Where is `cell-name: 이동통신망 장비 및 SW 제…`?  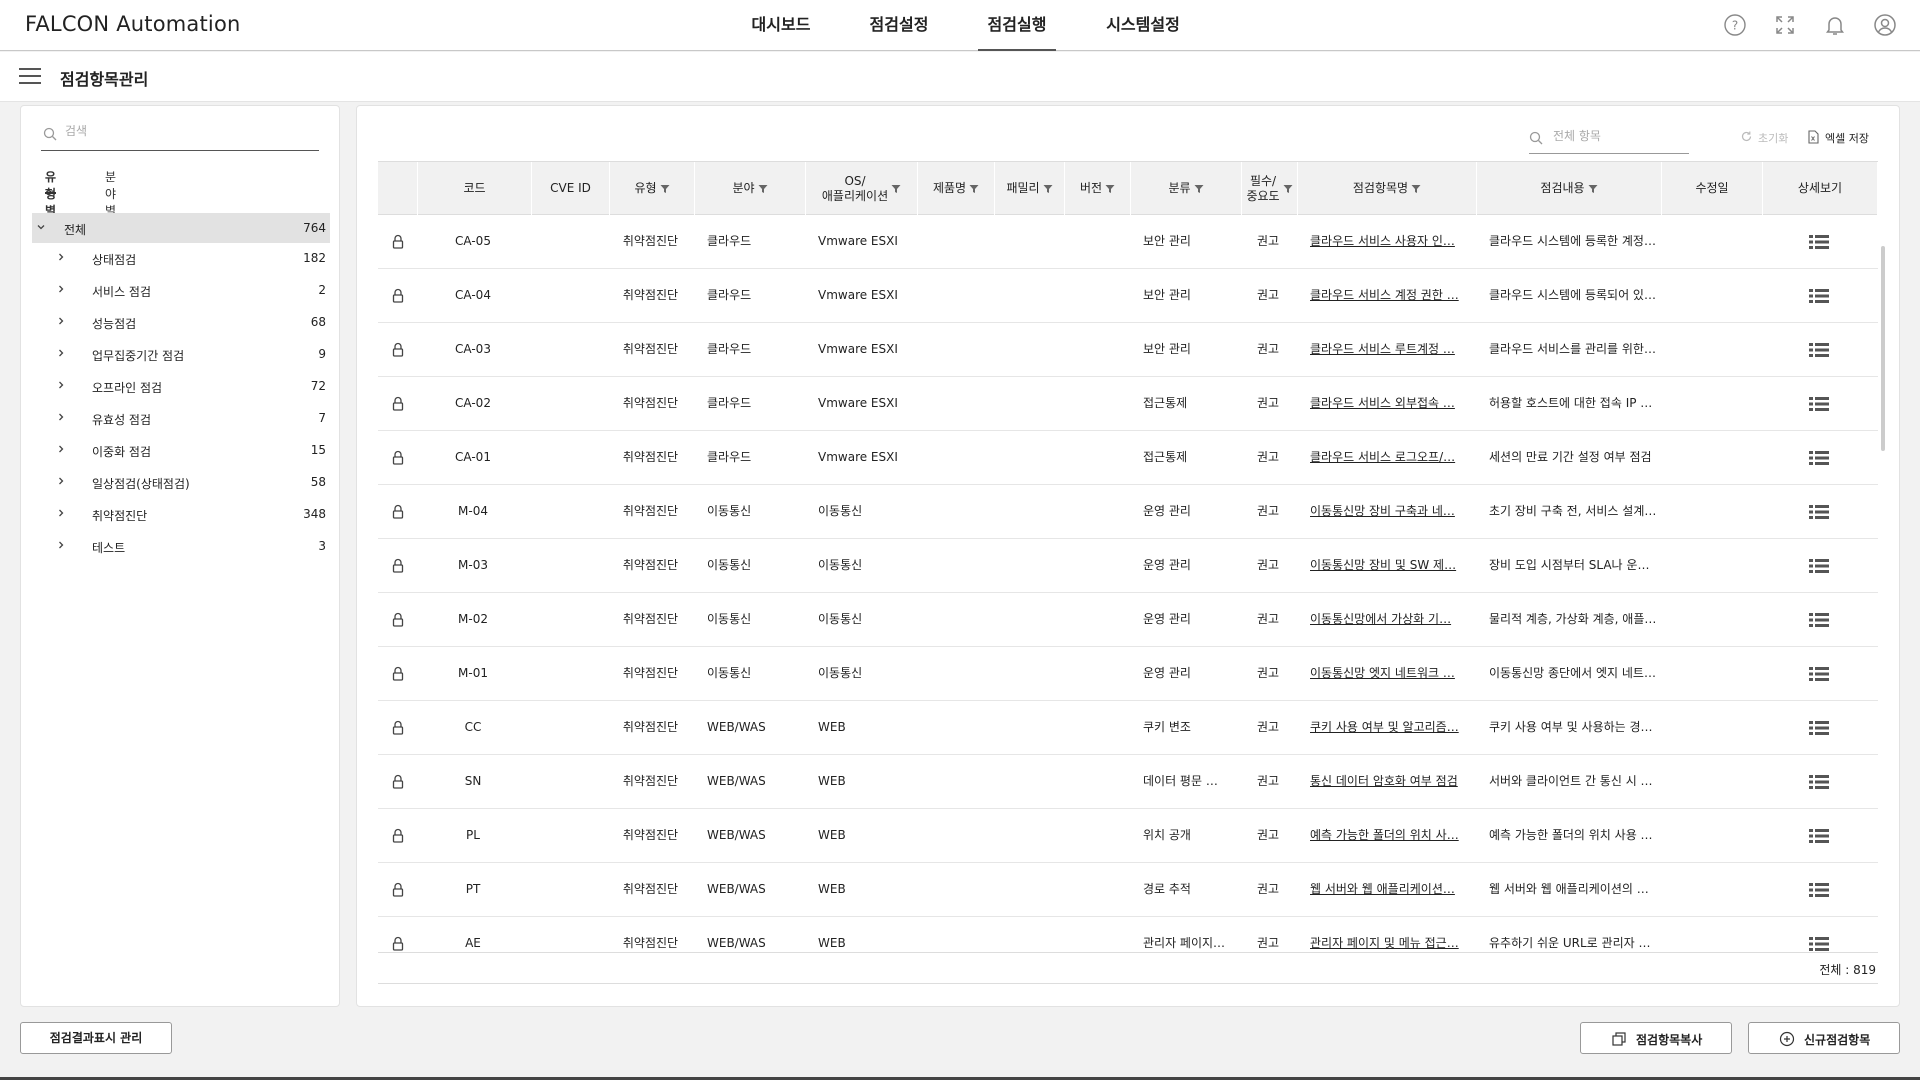 cell-name: 이동통신망 장비 및 SW 제… is located at coordinates (1391, 565).